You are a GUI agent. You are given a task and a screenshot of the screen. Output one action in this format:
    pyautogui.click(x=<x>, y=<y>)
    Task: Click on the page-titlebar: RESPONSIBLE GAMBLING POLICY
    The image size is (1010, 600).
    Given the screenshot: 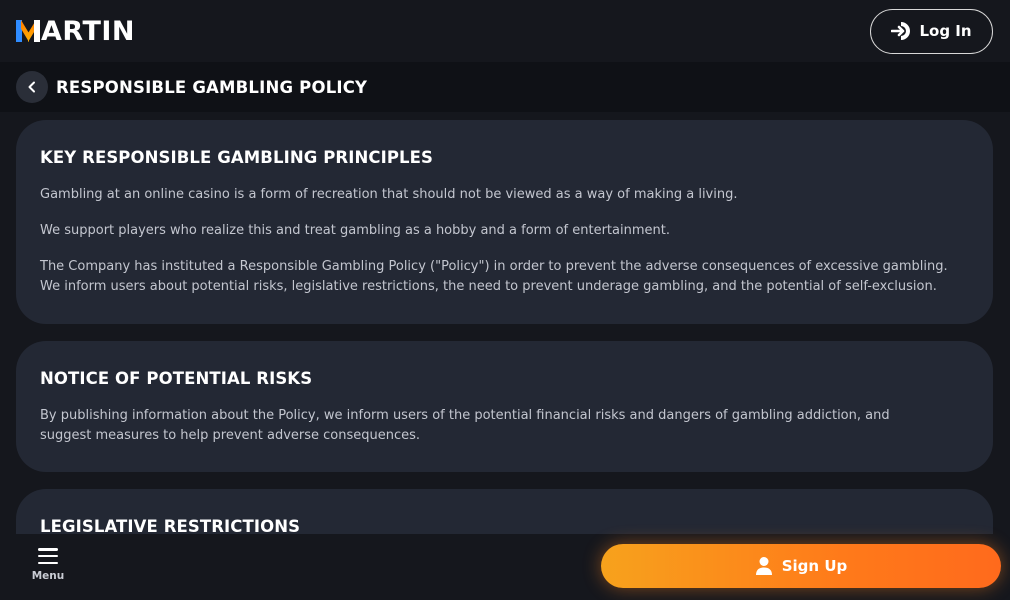 What is the action you would take?
    pyautogui.click(x=505, y=87)
    